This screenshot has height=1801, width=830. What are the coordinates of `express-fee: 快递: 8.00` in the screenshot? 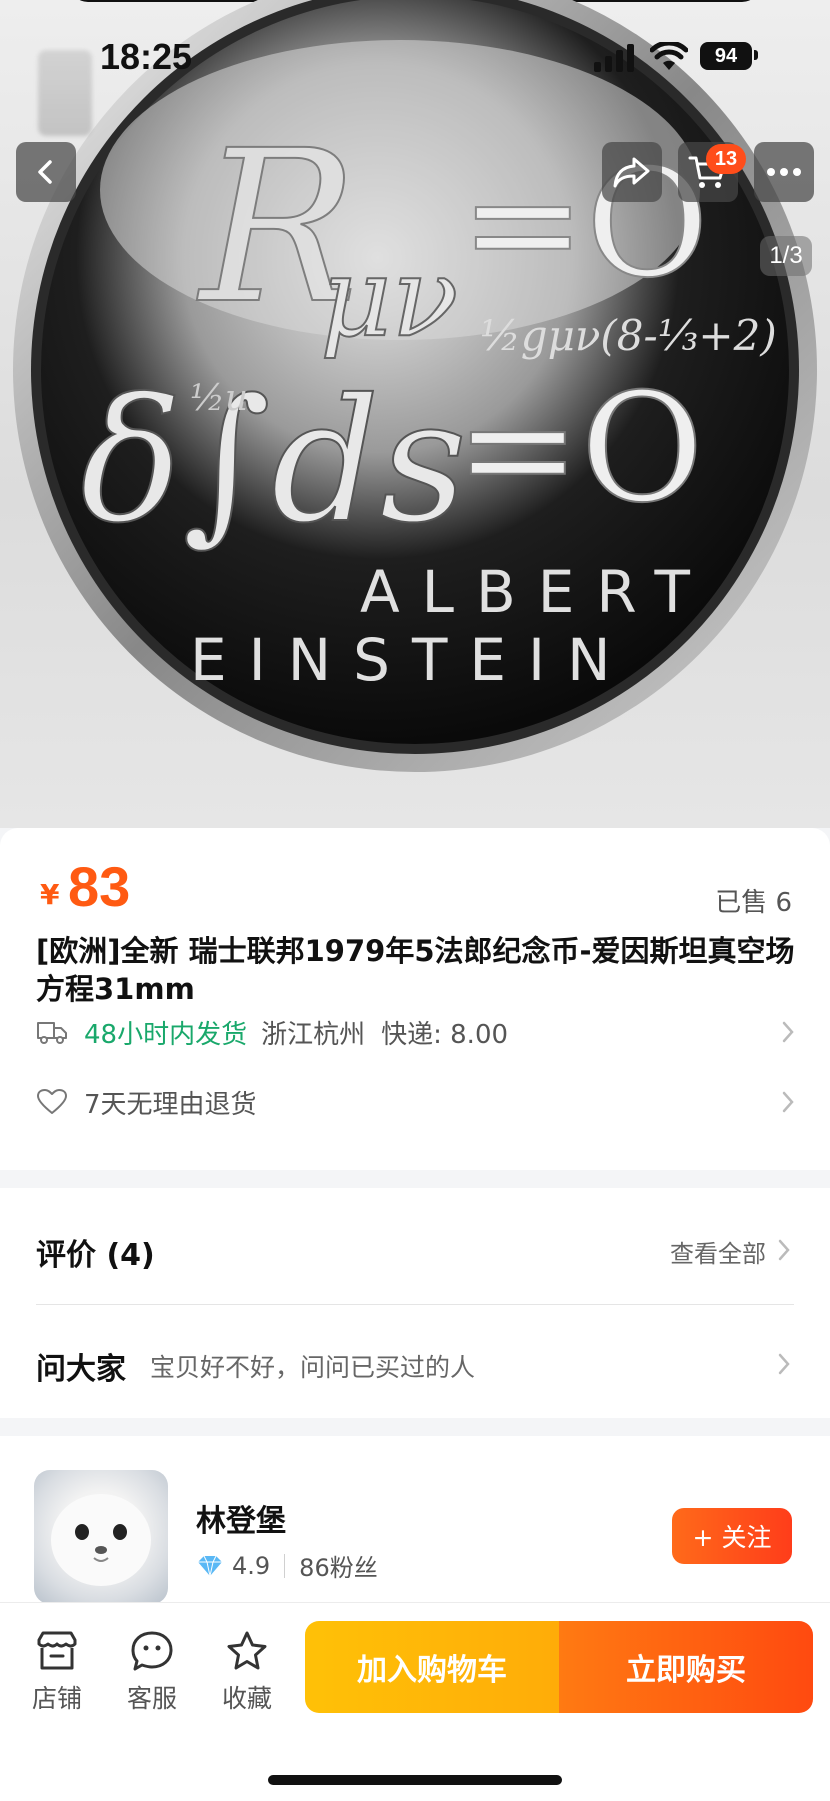 It's located at (445, 1034).